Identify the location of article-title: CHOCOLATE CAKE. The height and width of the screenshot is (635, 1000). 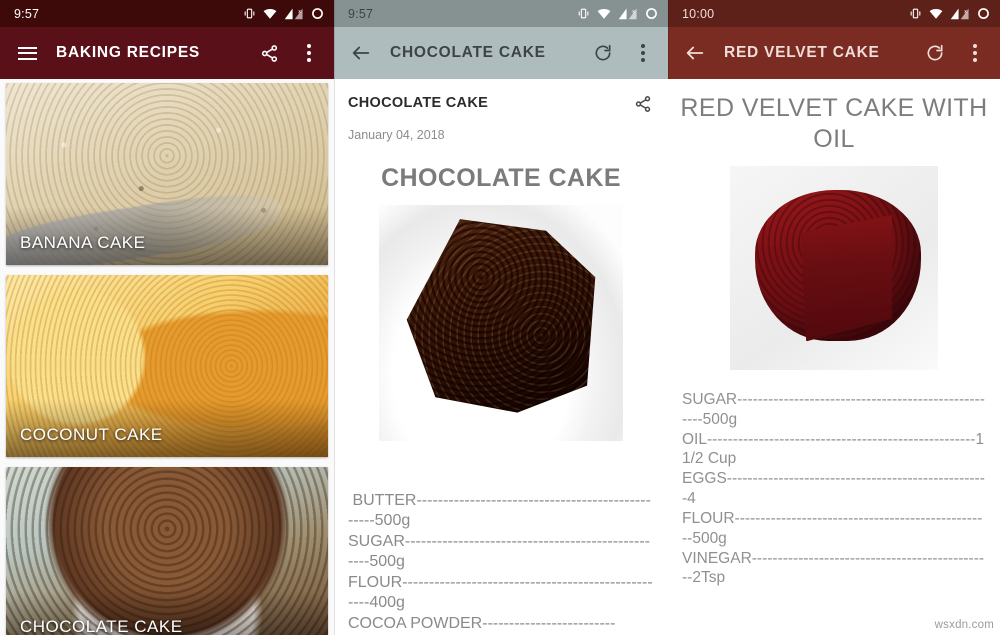
(418, 103).